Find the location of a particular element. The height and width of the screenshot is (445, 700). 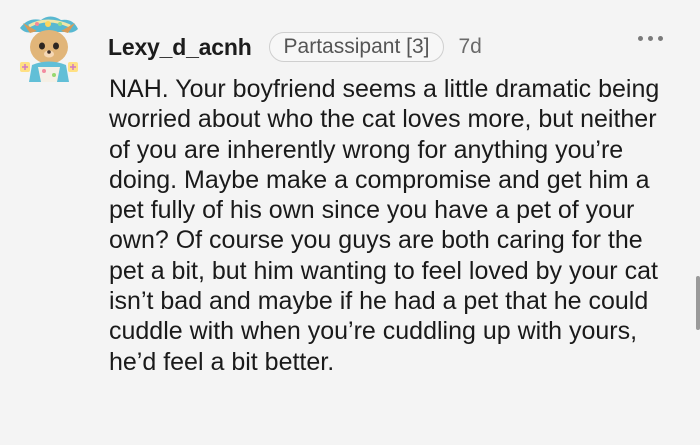

comment-timestamp: 7d is located at coordinates (470, 46).